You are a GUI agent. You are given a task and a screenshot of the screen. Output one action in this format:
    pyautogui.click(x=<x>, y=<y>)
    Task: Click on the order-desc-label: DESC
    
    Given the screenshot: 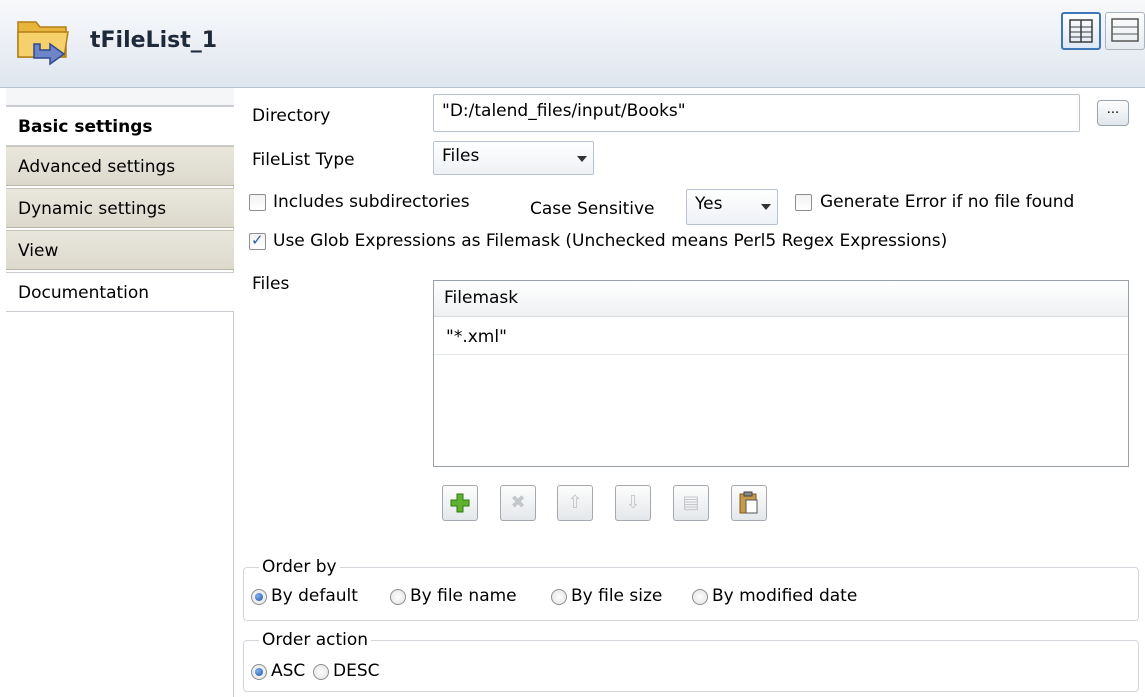 What is the action you would take?
    pyautogui.click(x=356, y=671)
    